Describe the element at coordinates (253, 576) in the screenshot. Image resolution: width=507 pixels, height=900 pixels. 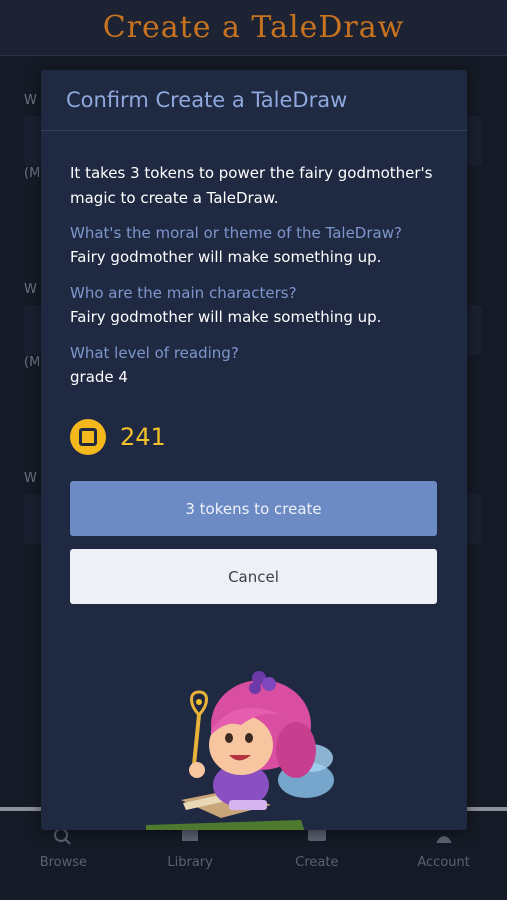
I see `cancel-button: Cancel` at that location.